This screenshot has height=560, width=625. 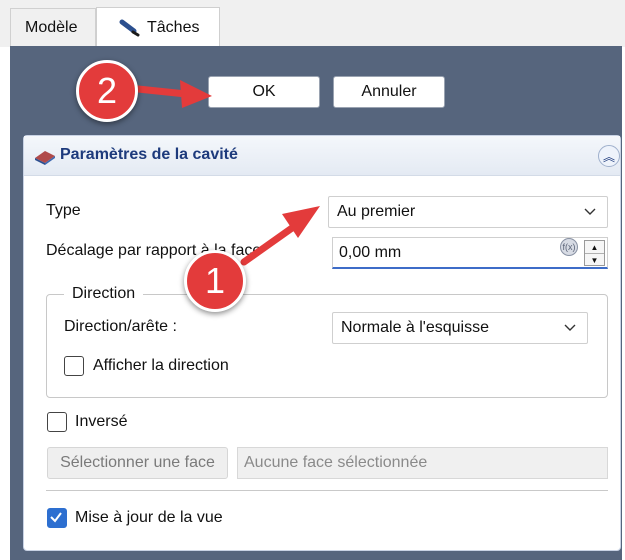 I want to click on tab-taches: Tâches, so click(x=158, y=27).